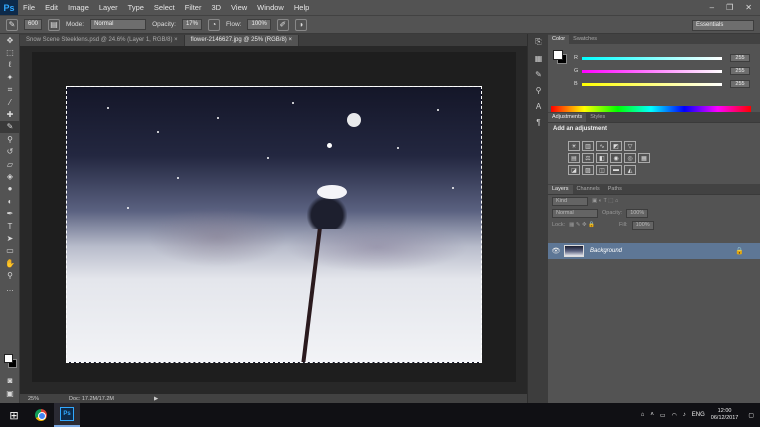 Image resolution: width=760 pixels, height=427 pixels. Describe the element at coordinates (616, 158) in the screenshot. I see `photo-filter-icon: ◉` at that location.